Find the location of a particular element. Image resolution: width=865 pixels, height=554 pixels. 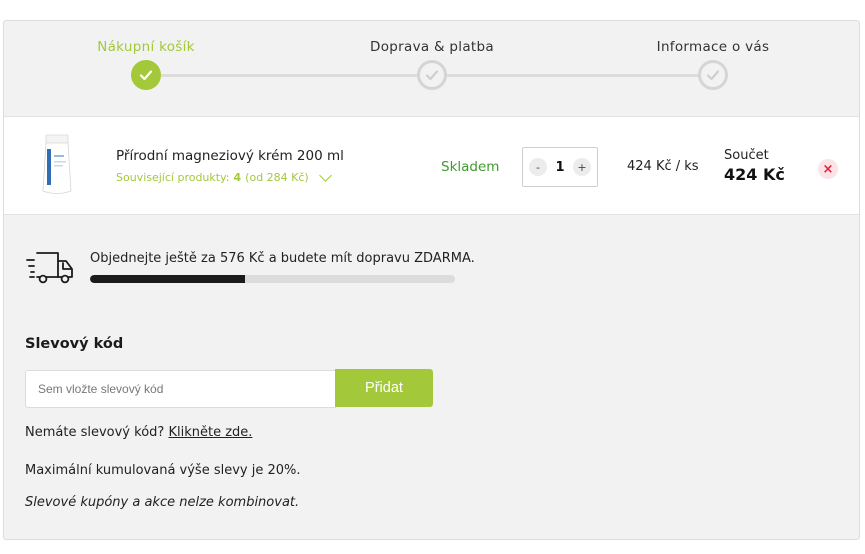

unit-price: 424 Kč / ks is located at coordinates (663, 166).